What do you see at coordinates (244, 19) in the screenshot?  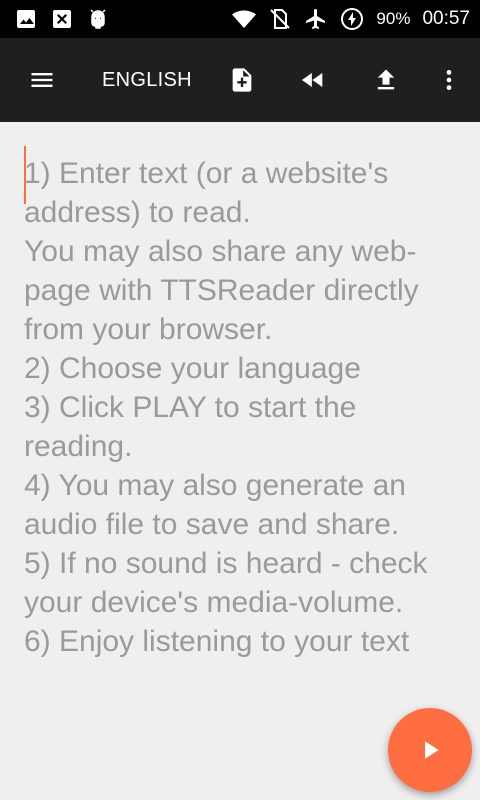 I see `wifi-icon` at bounding box center [244, 19].